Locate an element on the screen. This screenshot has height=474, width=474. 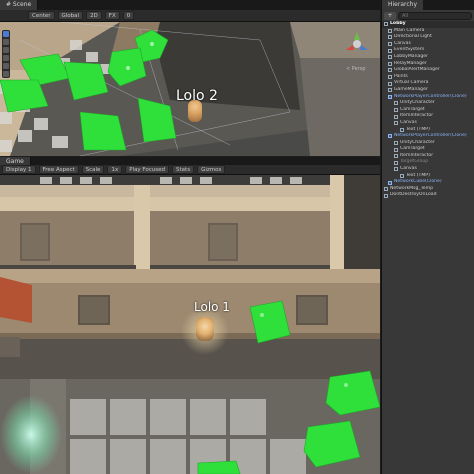
hierarchy-item-label: Lobby is located at coordinates (398, 23).